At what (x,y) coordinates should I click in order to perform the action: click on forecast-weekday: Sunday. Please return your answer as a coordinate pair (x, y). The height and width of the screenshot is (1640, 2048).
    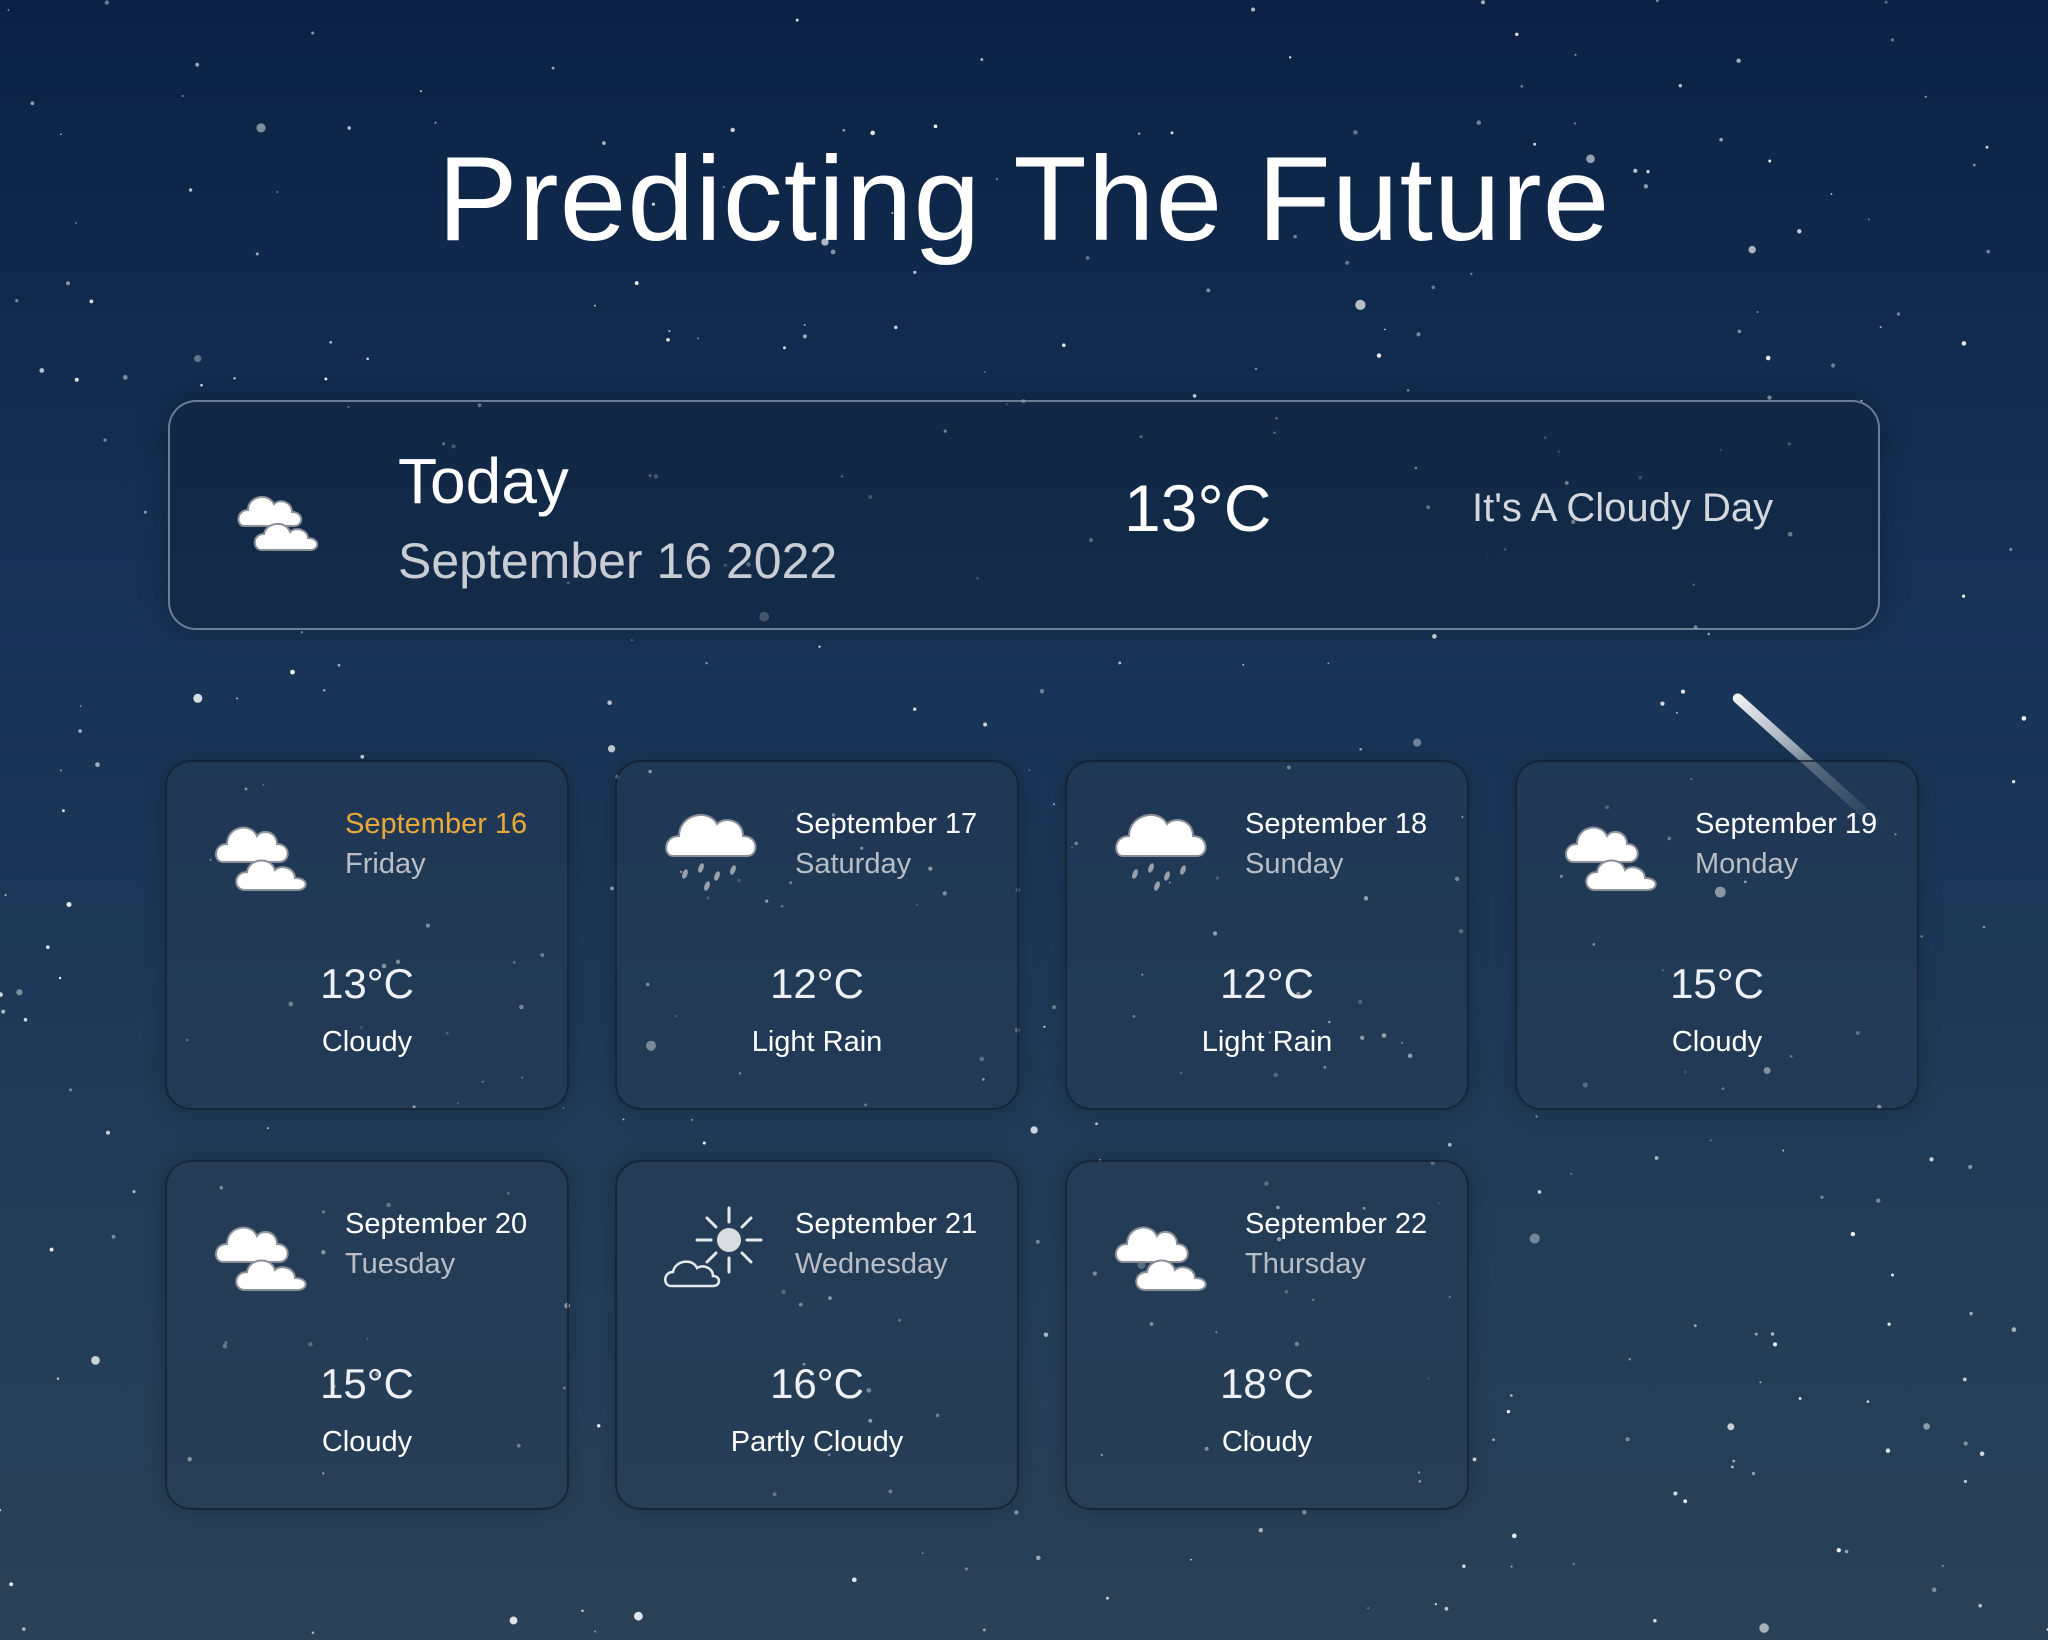
    Looking at the image, I should click on (1294, 864).